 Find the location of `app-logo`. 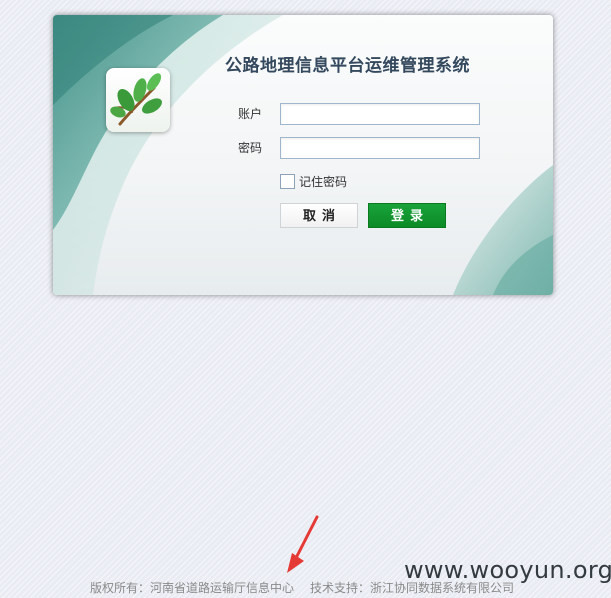

app-logo is located at coordinates (138, 100).